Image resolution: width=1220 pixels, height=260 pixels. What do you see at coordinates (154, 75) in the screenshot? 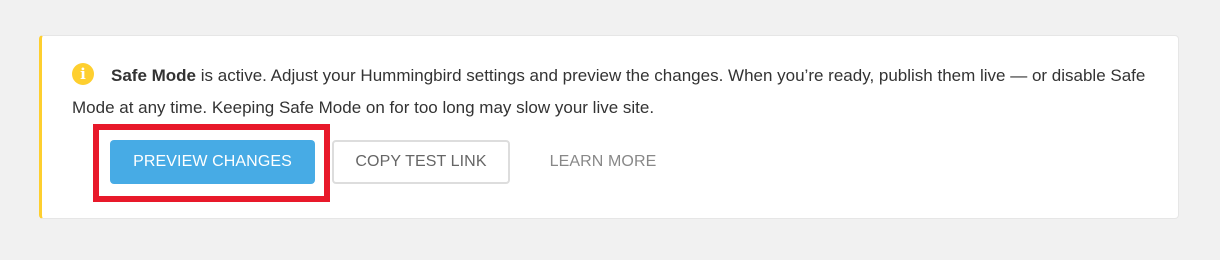
I see `notice-title: Safe Mode` at bounding box center [154, 75].